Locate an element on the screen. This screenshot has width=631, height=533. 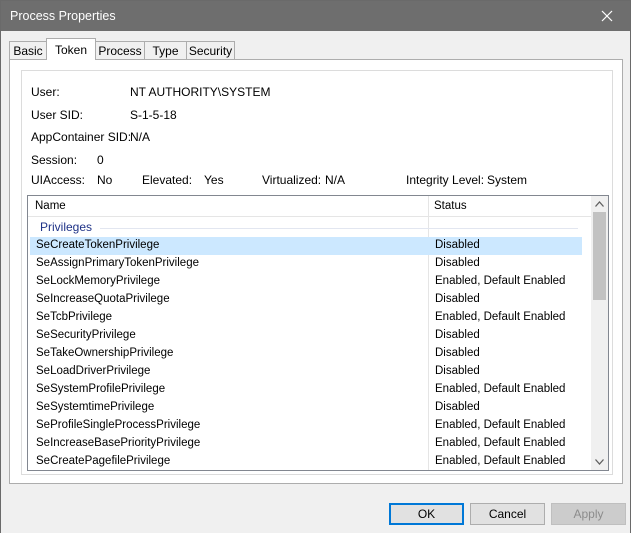
vertical-scrollbar is located at coordinates (599, 333).